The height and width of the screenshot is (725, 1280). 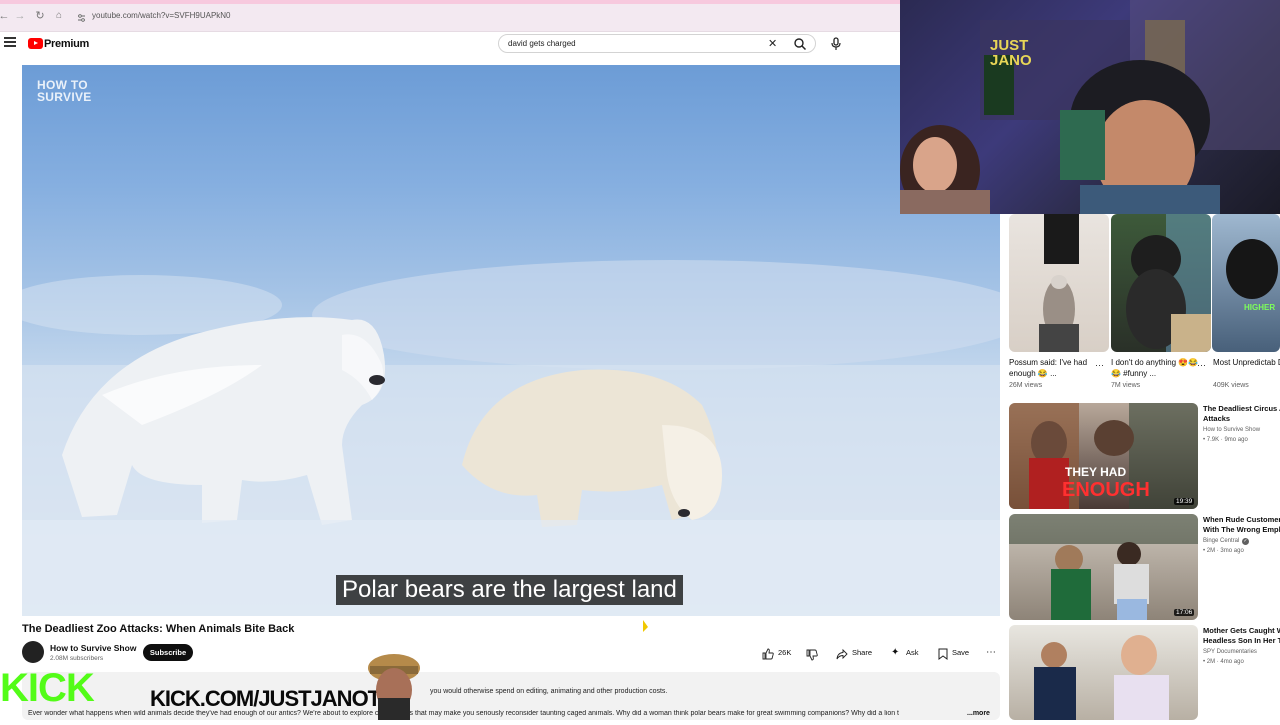 What do you see at coordinates (168, 652) in the screenshot?
I see `subscribe-button: Subscribe` at bounding box center [168, 652].